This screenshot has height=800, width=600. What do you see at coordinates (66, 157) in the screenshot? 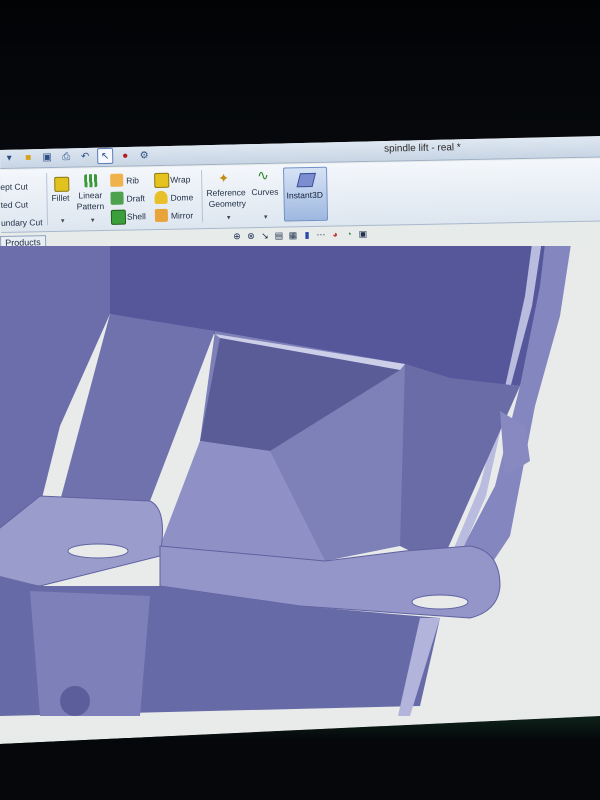
I see `print-icon: ⎙` at bounding box center [66, 157].